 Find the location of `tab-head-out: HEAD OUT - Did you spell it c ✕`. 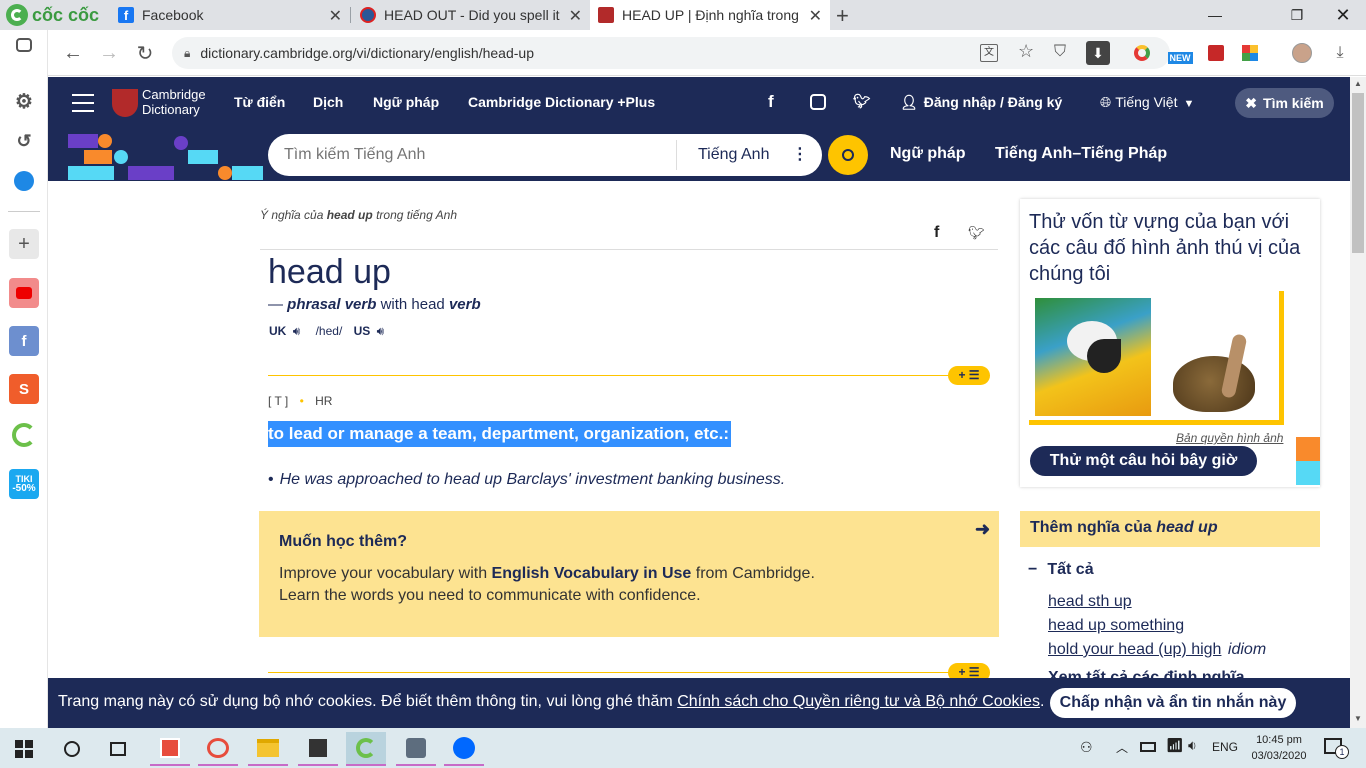

tab-head-out: HEAD OUT - Did you spell it c ✕ is located at coordinates (471, 15).